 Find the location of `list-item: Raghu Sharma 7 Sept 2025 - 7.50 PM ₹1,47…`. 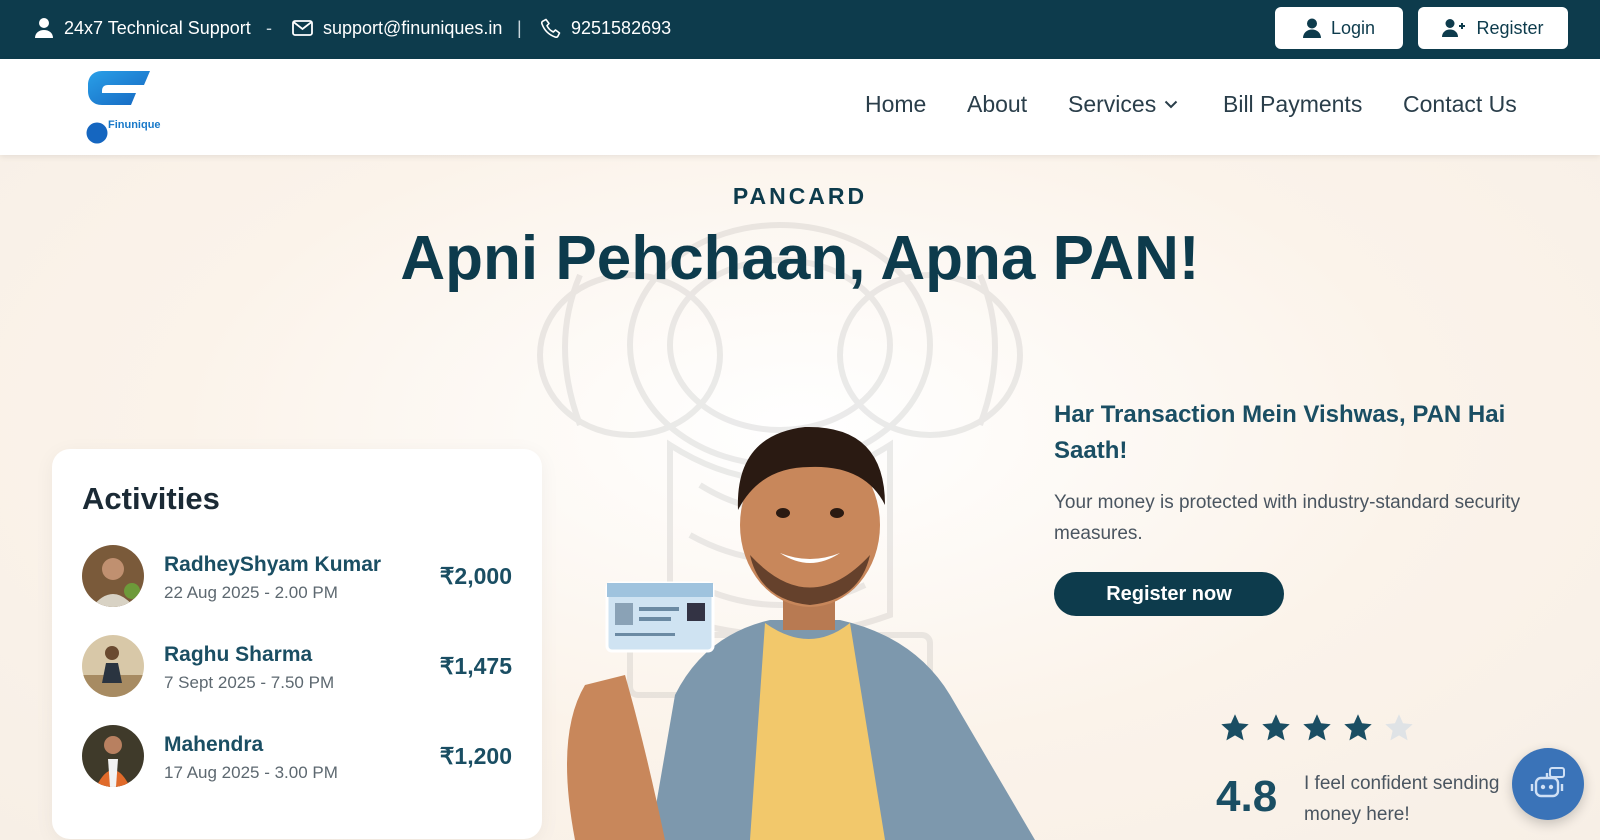

list-item: Raghu Sharma 7 Sept 2025 - 7.50 PM ₹1,47… is located at coordinates (297, 667).